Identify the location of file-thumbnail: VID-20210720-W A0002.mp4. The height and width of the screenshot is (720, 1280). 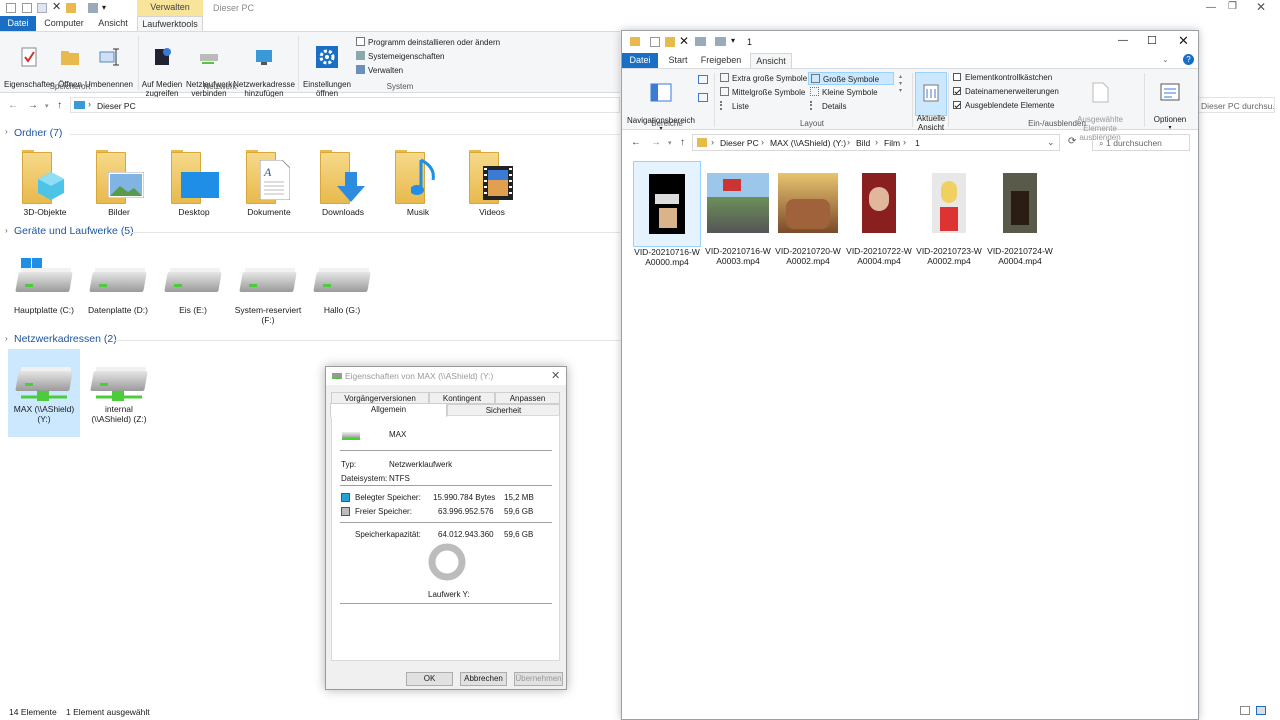
(808, 214).